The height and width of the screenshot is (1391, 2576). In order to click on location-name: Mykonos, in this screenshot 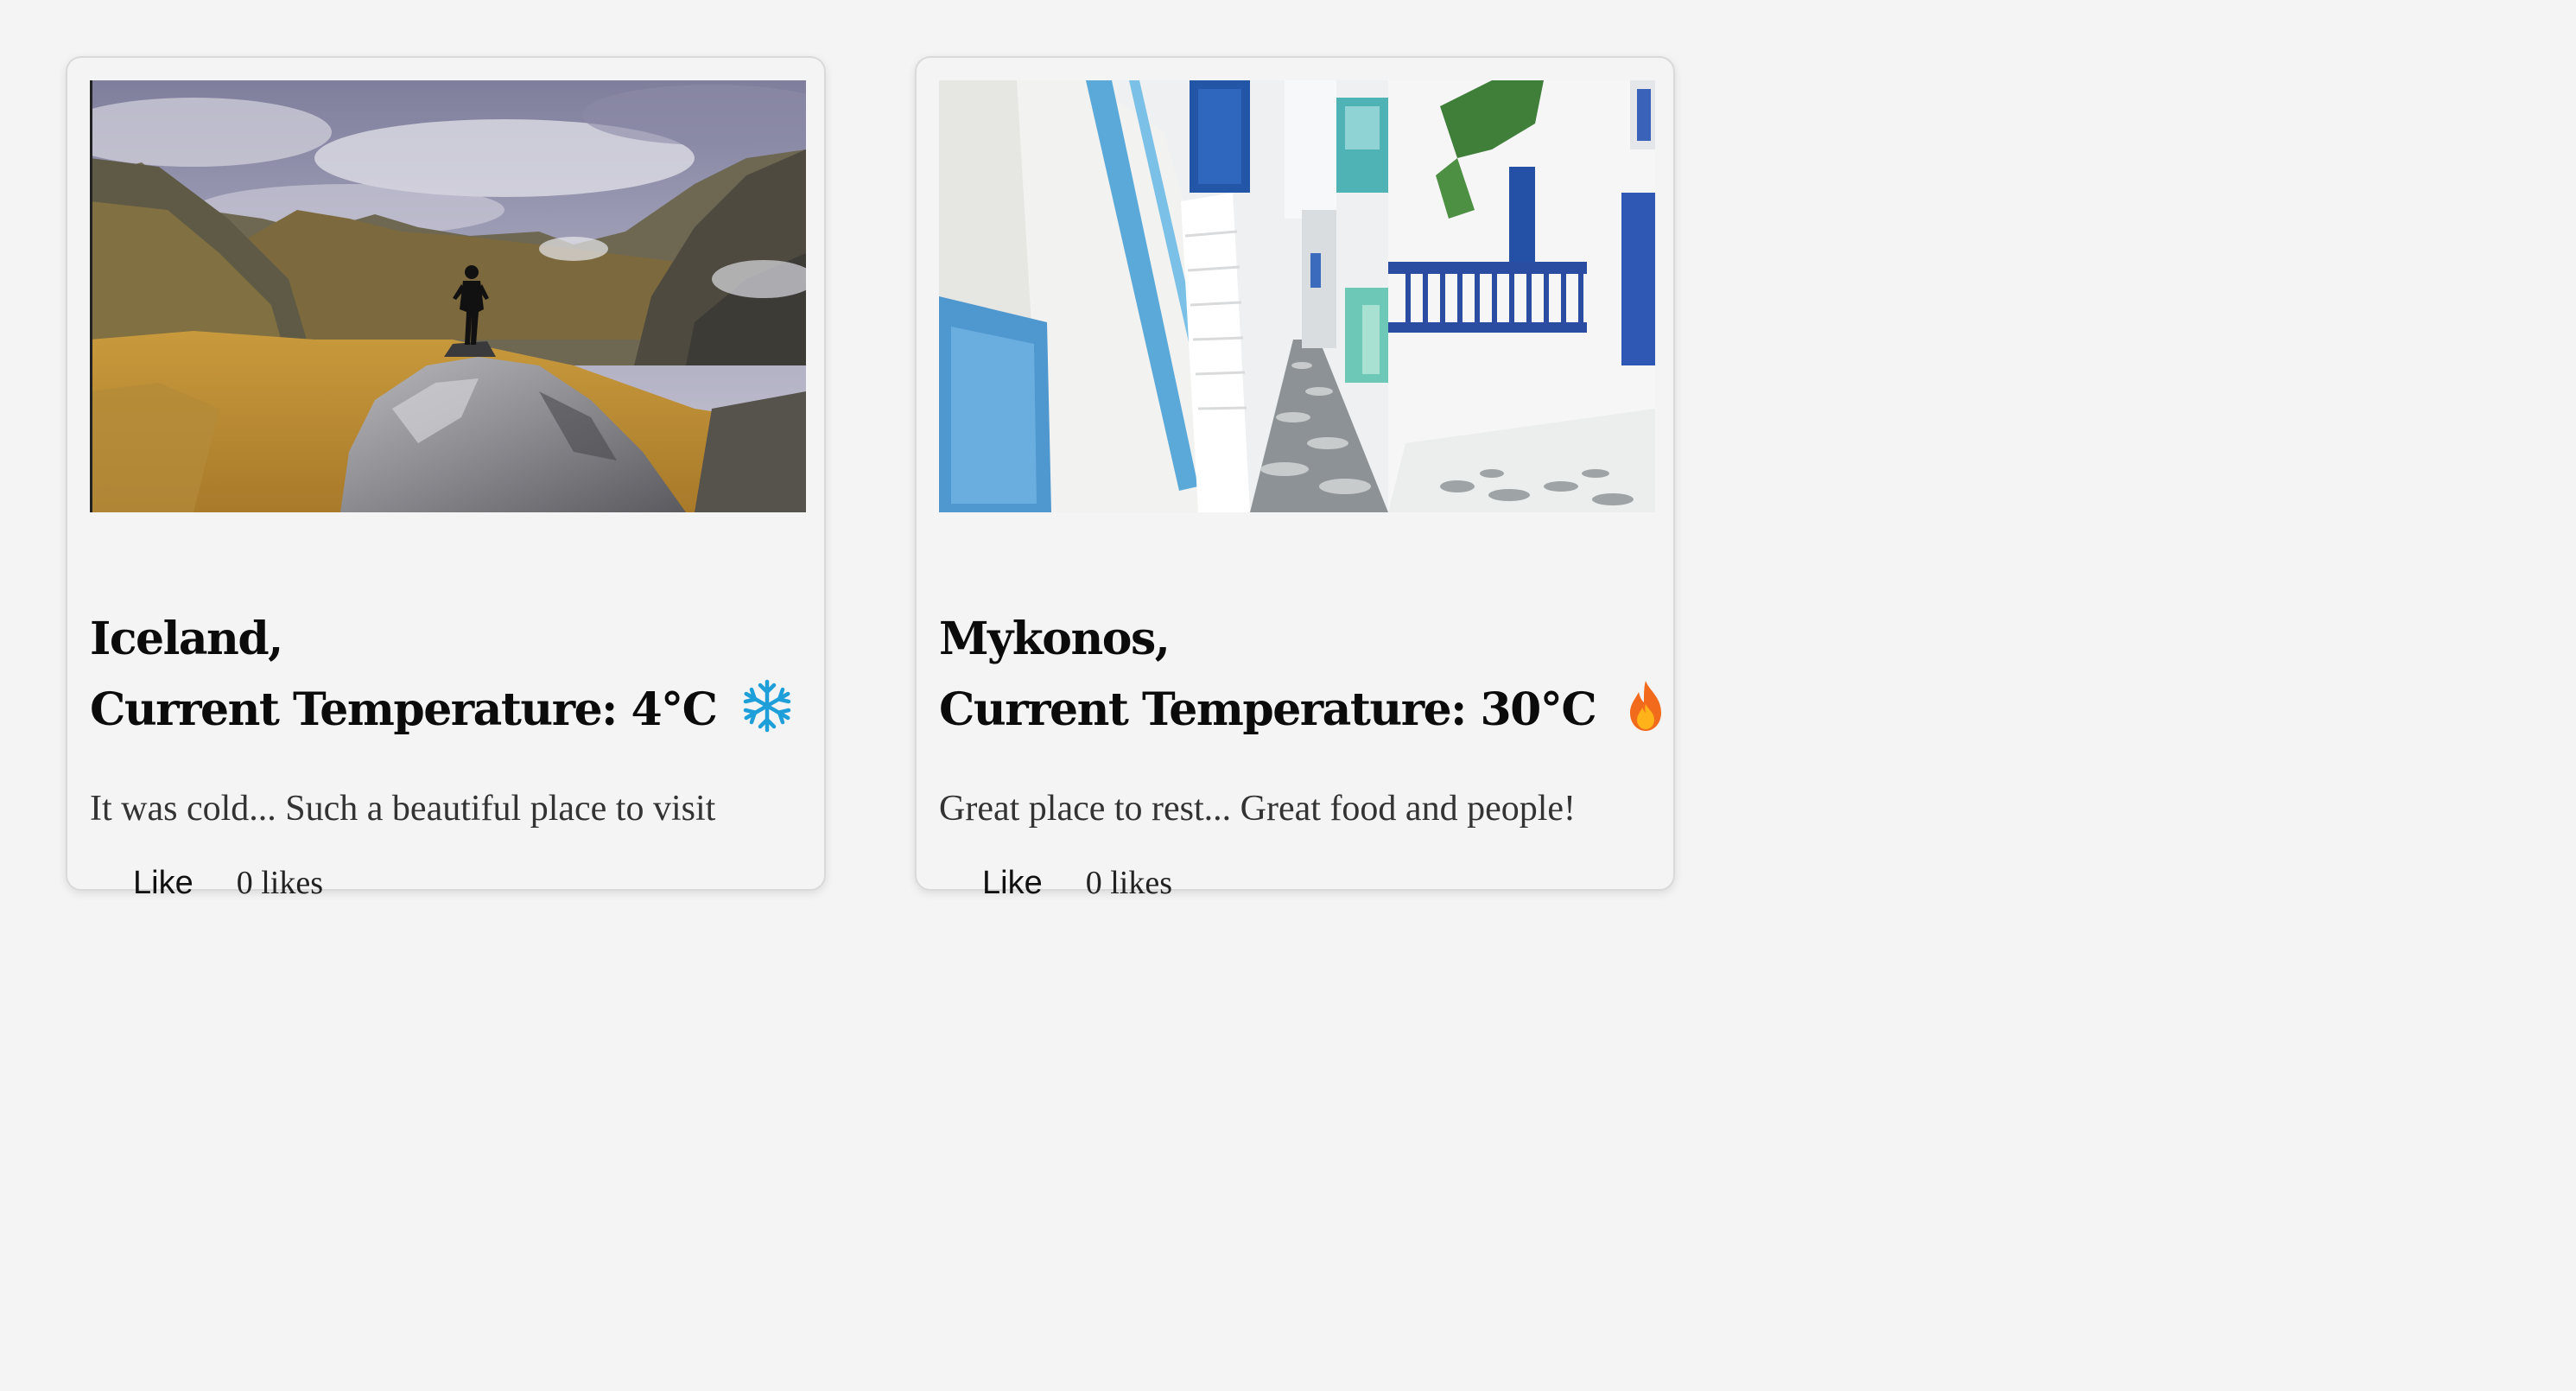, I will do `click(1055, 639)`.